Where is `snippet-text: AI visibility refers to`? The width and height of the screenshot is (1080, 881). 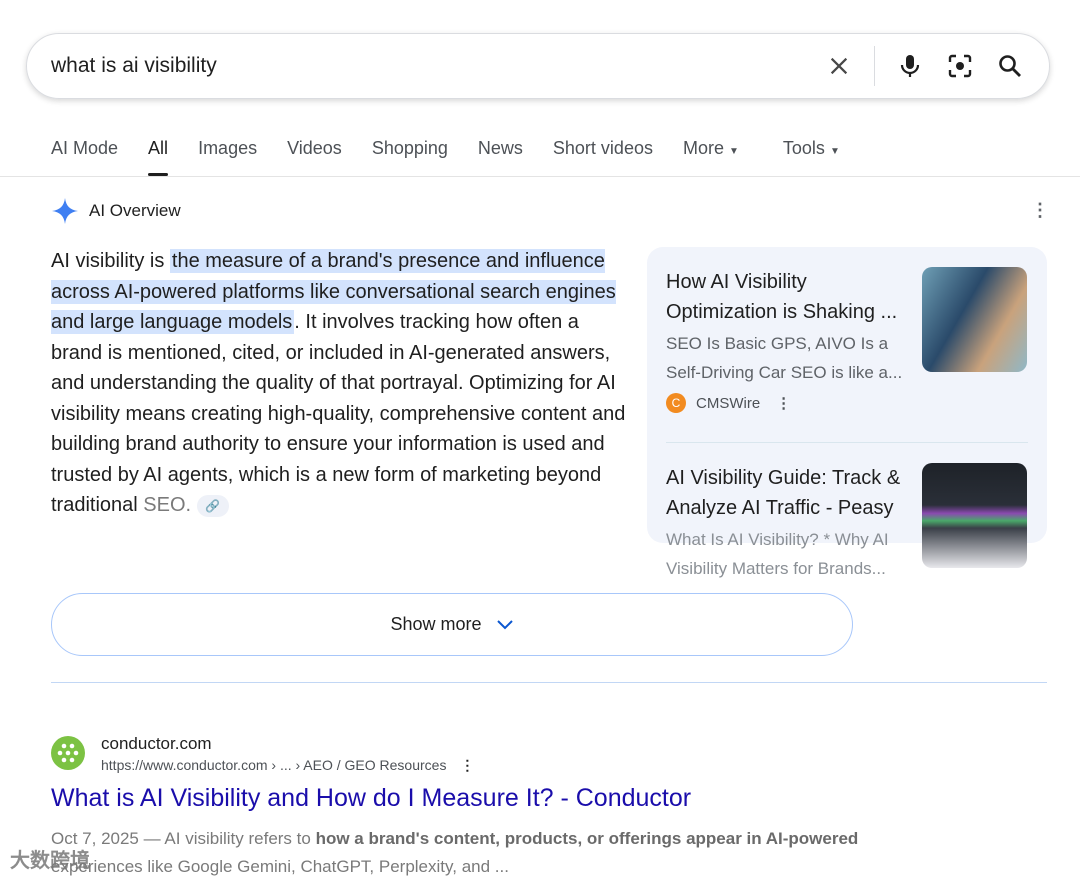
snippet-text: AI visibility refers to is located at coordinates (240, 838).